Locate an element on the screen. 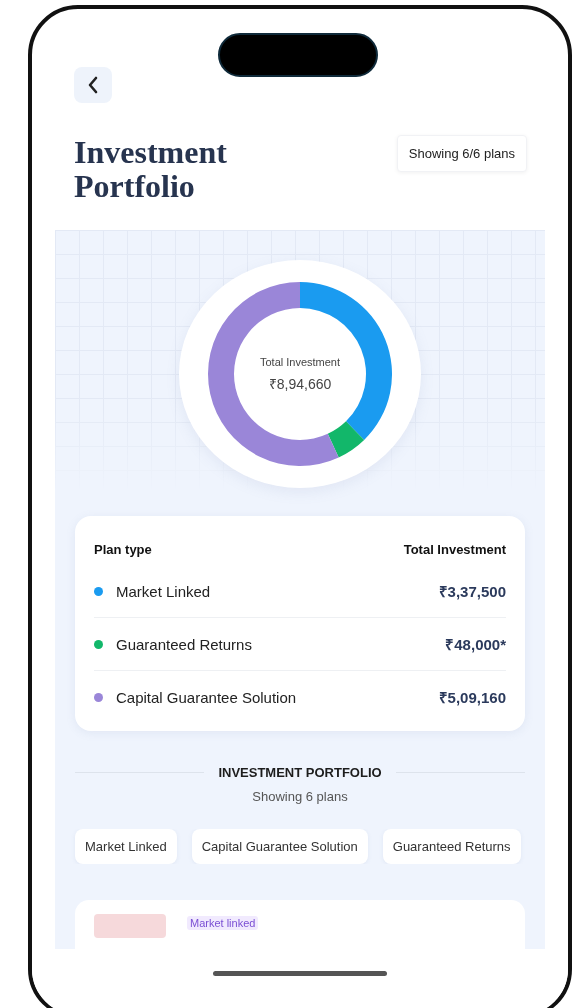 The height and width of the screenshot is (1008, 580). chart-center-label: Total Investment is located at coordinates (300, 361).